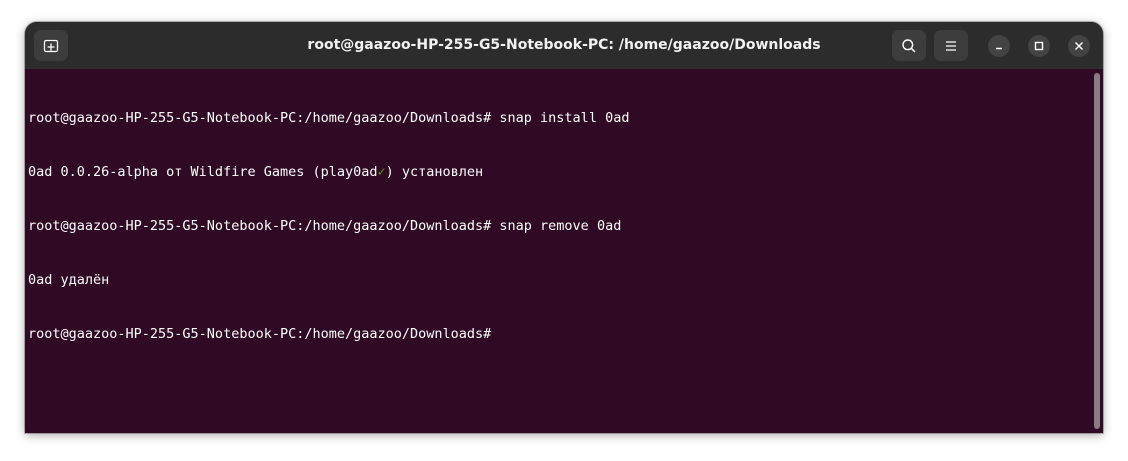 This screenshot has width=1128, height=461. I want to click on command-text: snap remove 0ad, so click(556, 226).